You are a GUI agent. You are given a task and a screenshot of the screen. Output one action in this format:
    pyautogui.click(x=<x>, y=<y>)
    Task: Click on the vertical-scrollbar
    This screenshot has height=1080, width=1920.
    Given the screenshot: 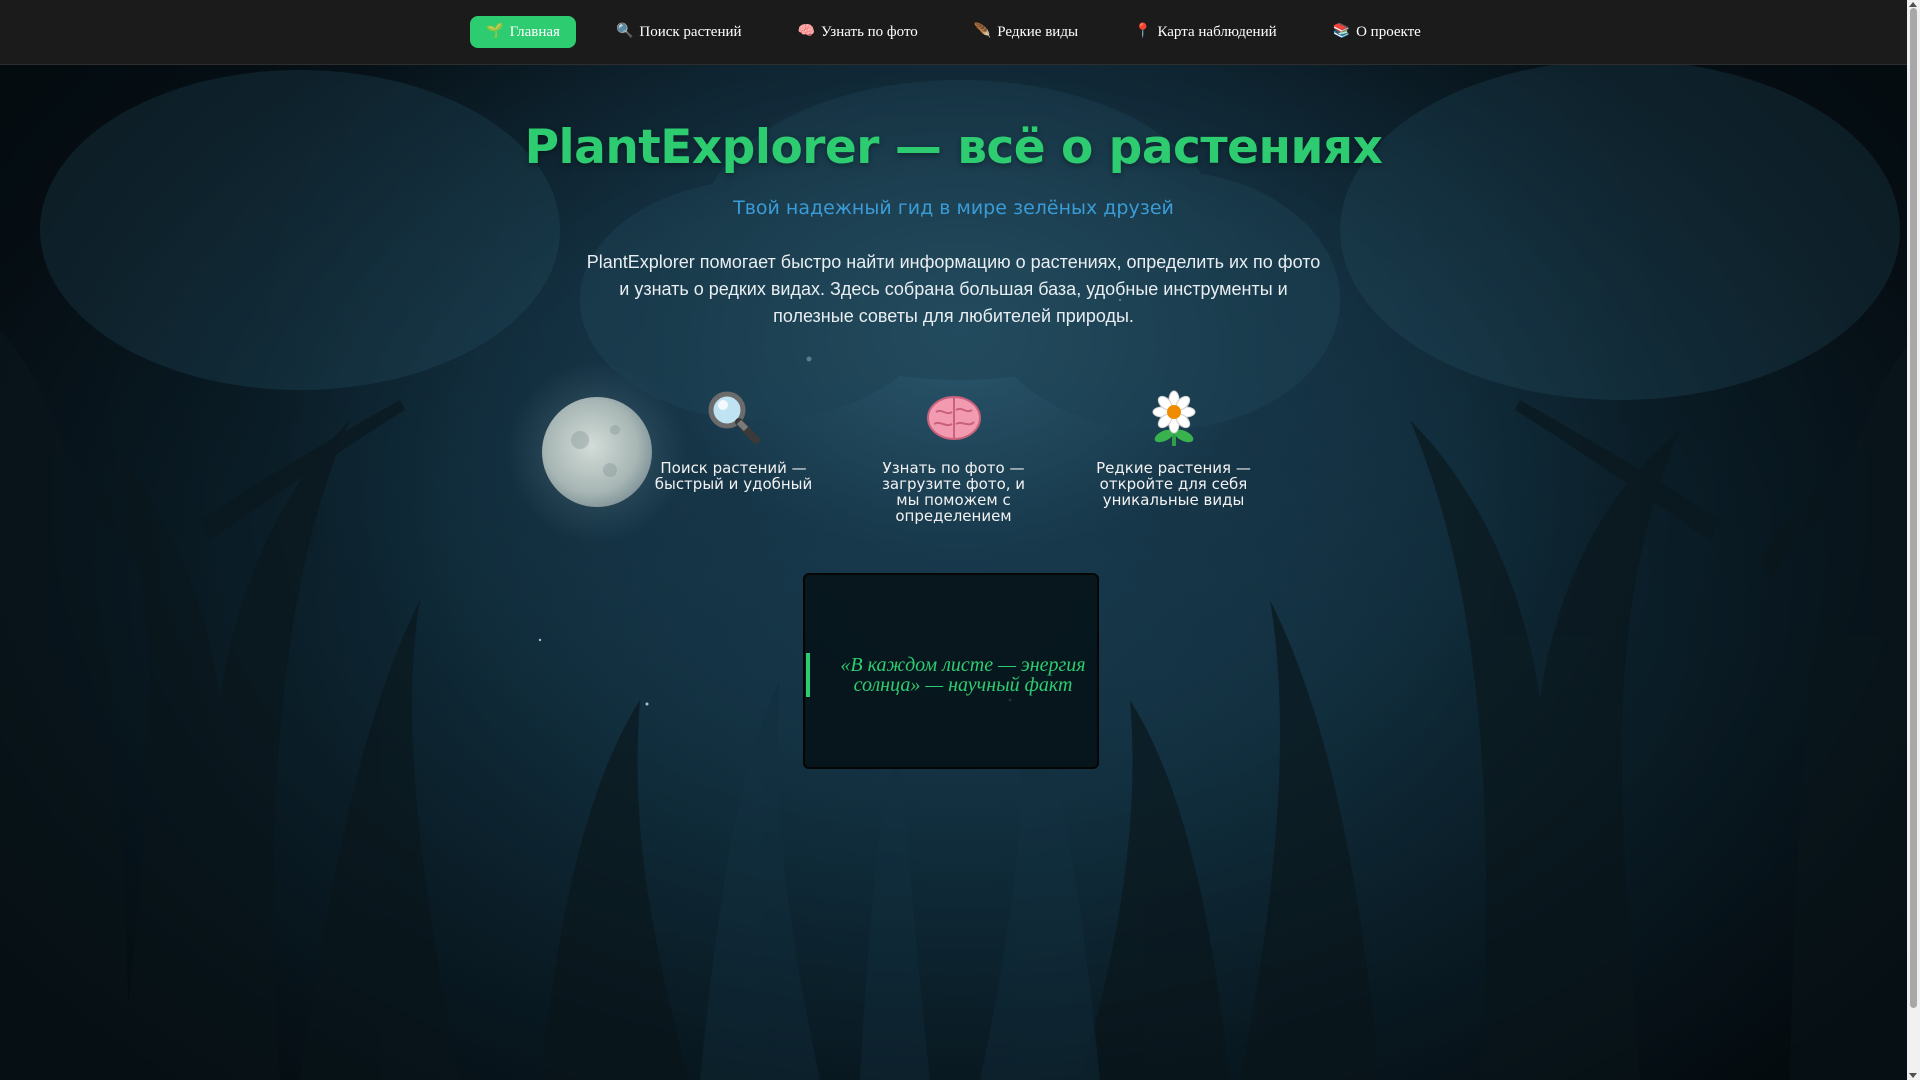 What is the action you would take?
    pyautogui.click(x=1913, y=540)
    